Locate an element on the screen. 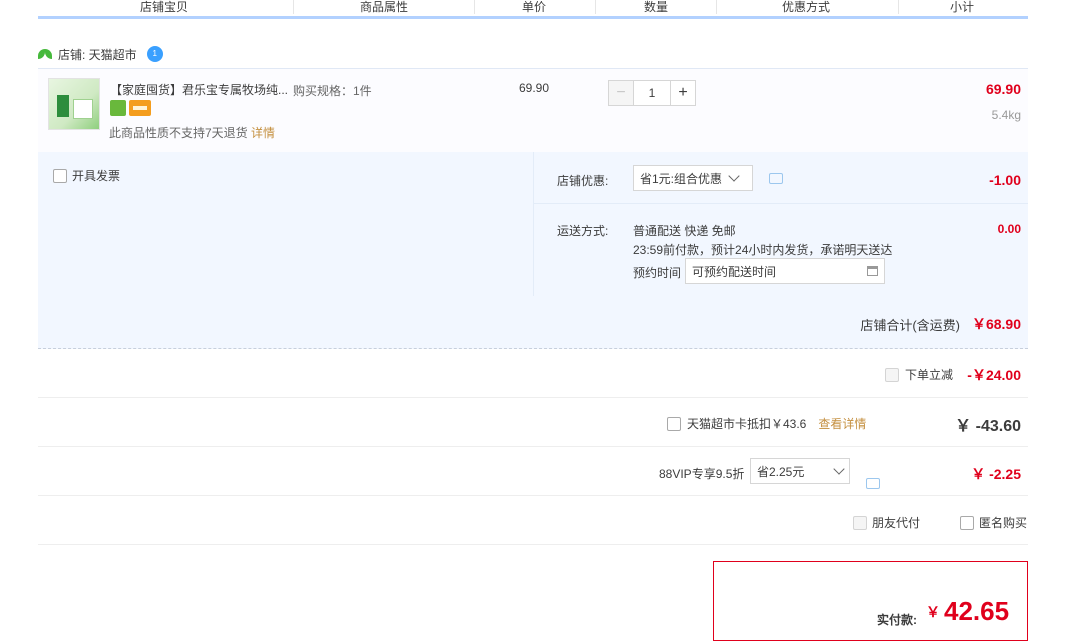  return-notice: 此商品性质不支持7天退货 详情 is located at coordinates (192, 132).